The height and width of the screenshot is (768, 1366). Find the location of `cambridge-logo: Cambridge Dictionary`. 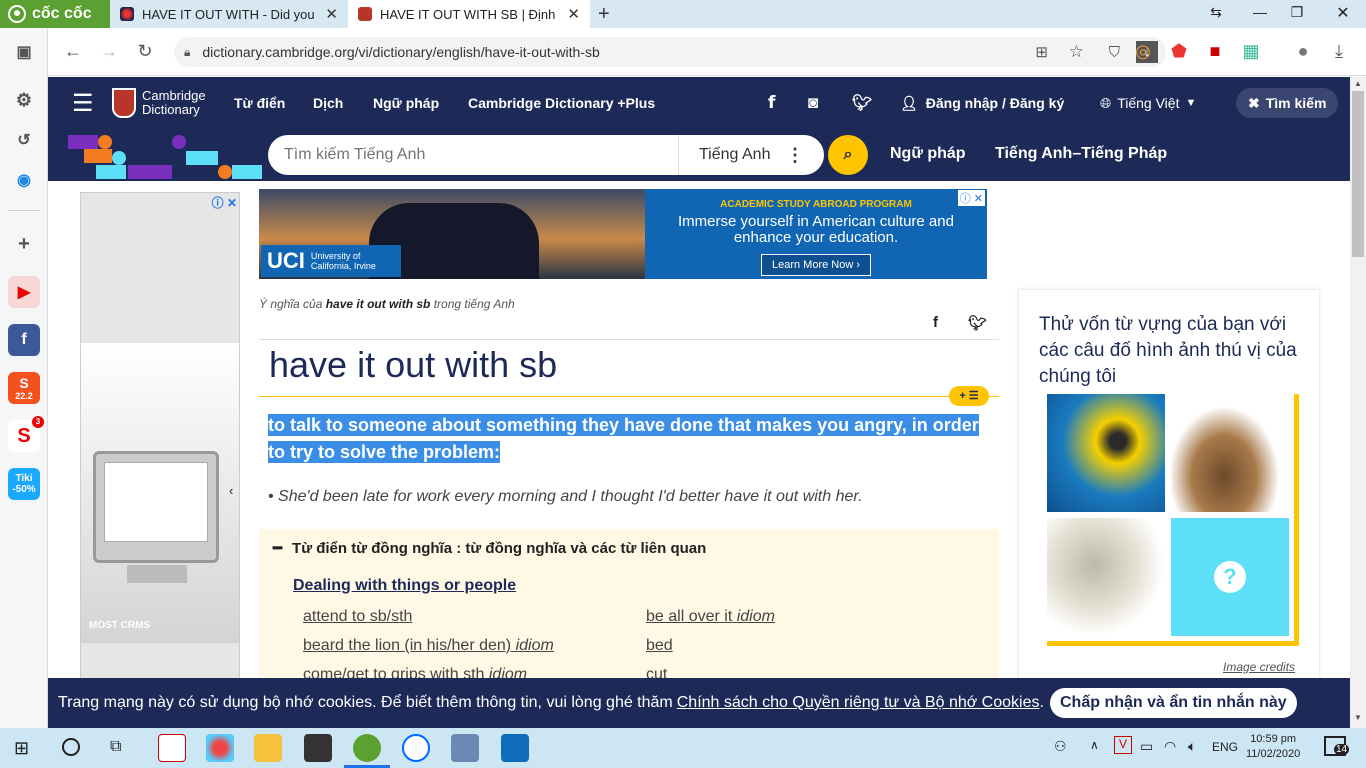

cambridge-logo: Cambridge Dictionary is located at coordinates (159, 103).